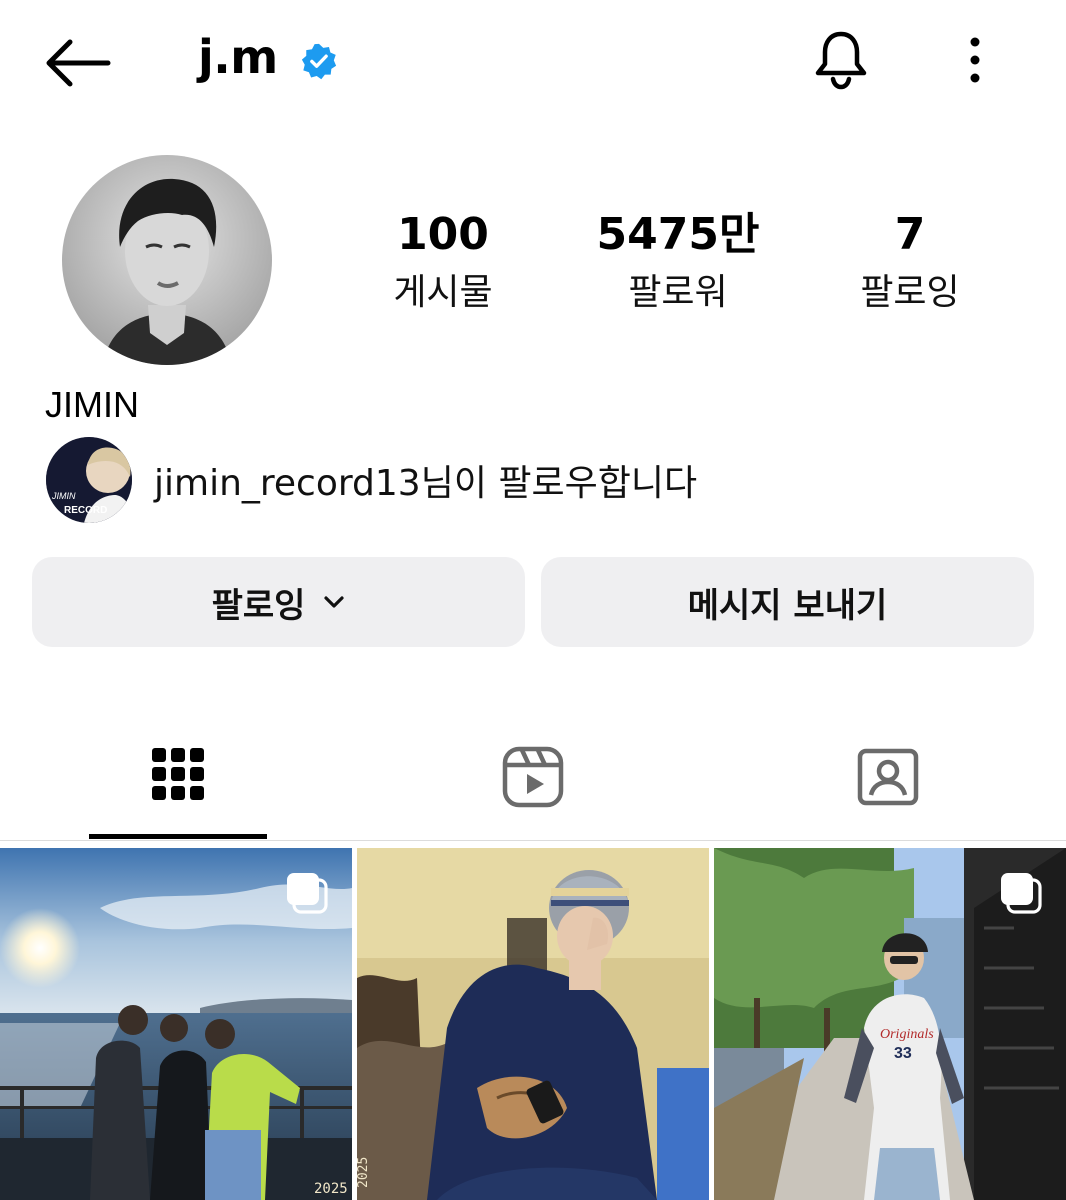 Image resolution: width=1066 pixels, height=1200 pixels. I want to click on notification-button, so click(841, 59).